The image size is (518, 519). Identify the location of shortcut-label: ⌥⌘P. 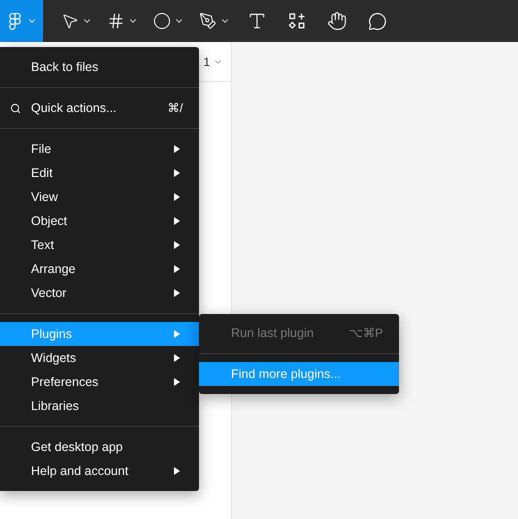
(365, 333).